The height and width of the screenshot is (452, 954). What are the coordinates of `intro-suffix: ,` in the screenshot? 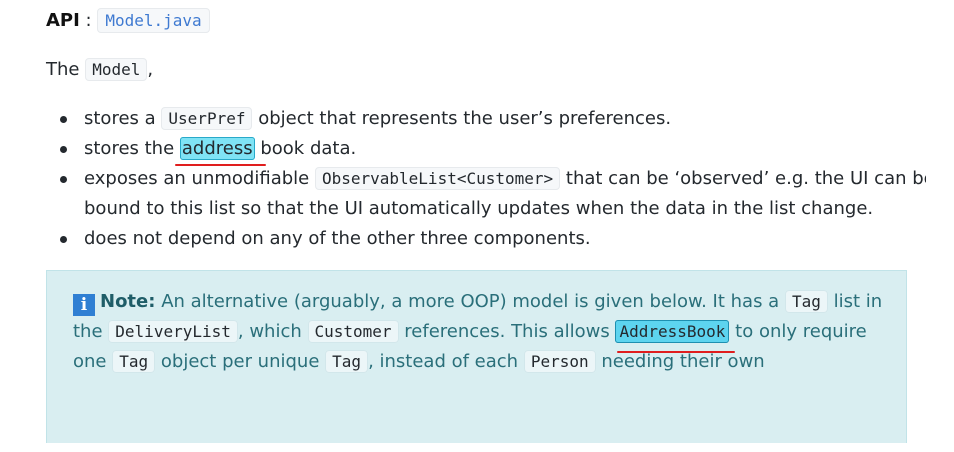 It's located at (150, 69).